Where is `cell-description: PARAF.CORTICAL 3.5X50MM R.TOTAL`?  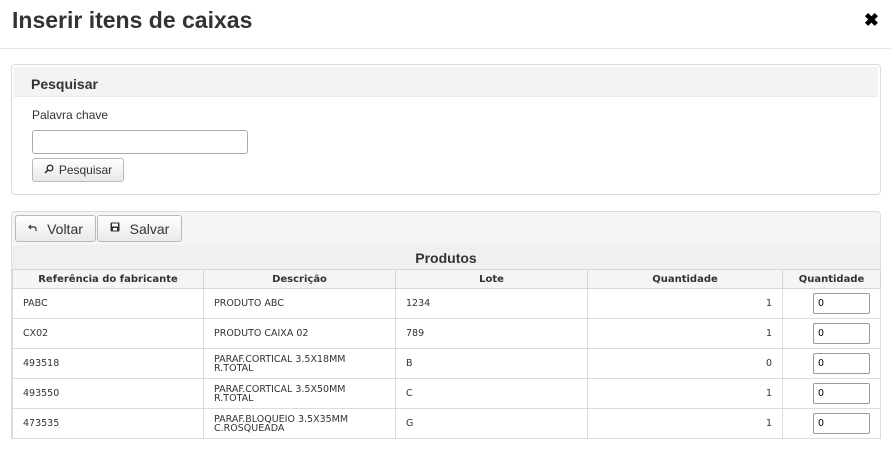
cell-description: PARAF.CORTICAL 3.5X50MM R.TOTAL is located at coordinates (299, 393).